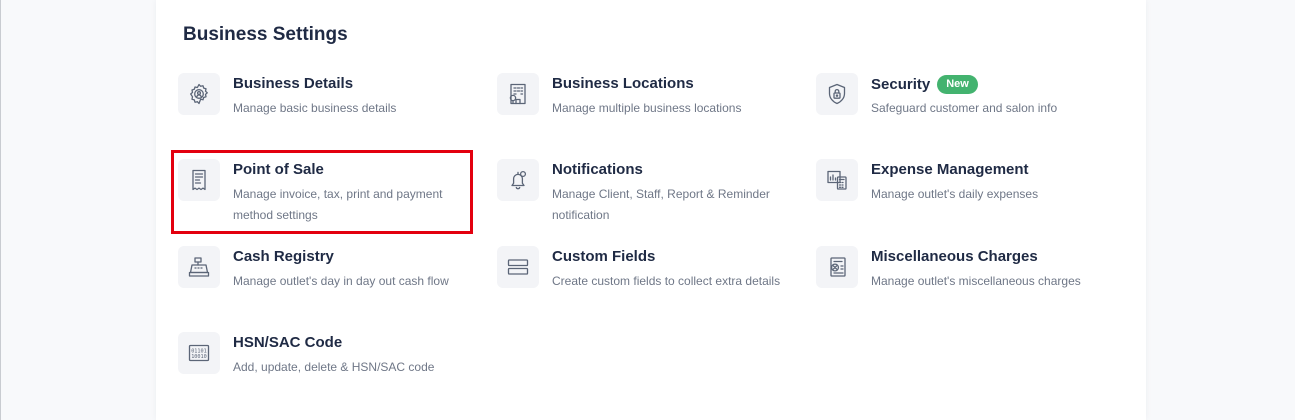 The width and height of the screenshot is (1295, 420). What do you see at coordinates (199, 357) in the screenshot?
I see `svg-text: 10010` at bounding box center [199, 357].